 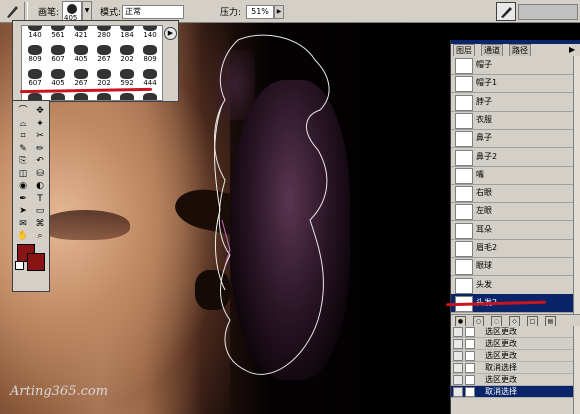 I want to click on toolbox: ⌒ ✥ ⌓ ✦ ⌗ ✂ ✎ ✏ ⎘ ↶ ◫ ⛁ ◉ ◐ ✒ T ➤ ▭ ✉ ⌘ ✋ ⌕, so click(x=31, y=196).